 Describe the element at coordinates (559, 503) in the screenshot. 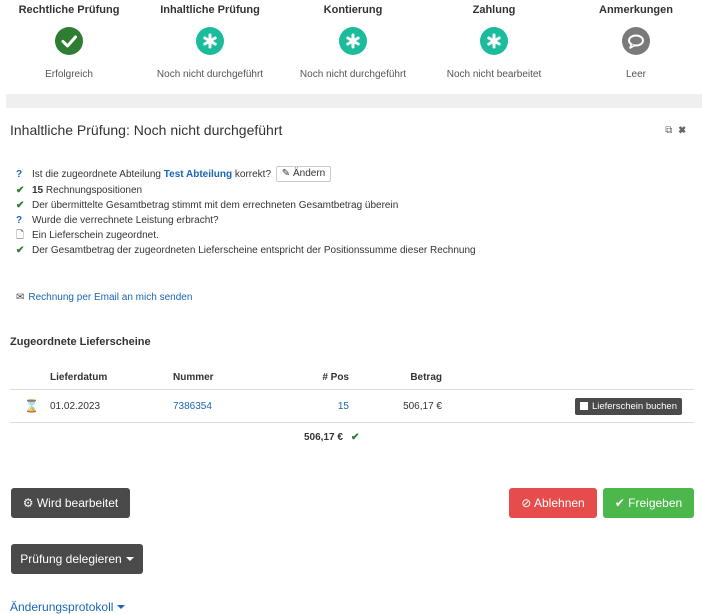

I see `button-label: Ablehnen` at that location.